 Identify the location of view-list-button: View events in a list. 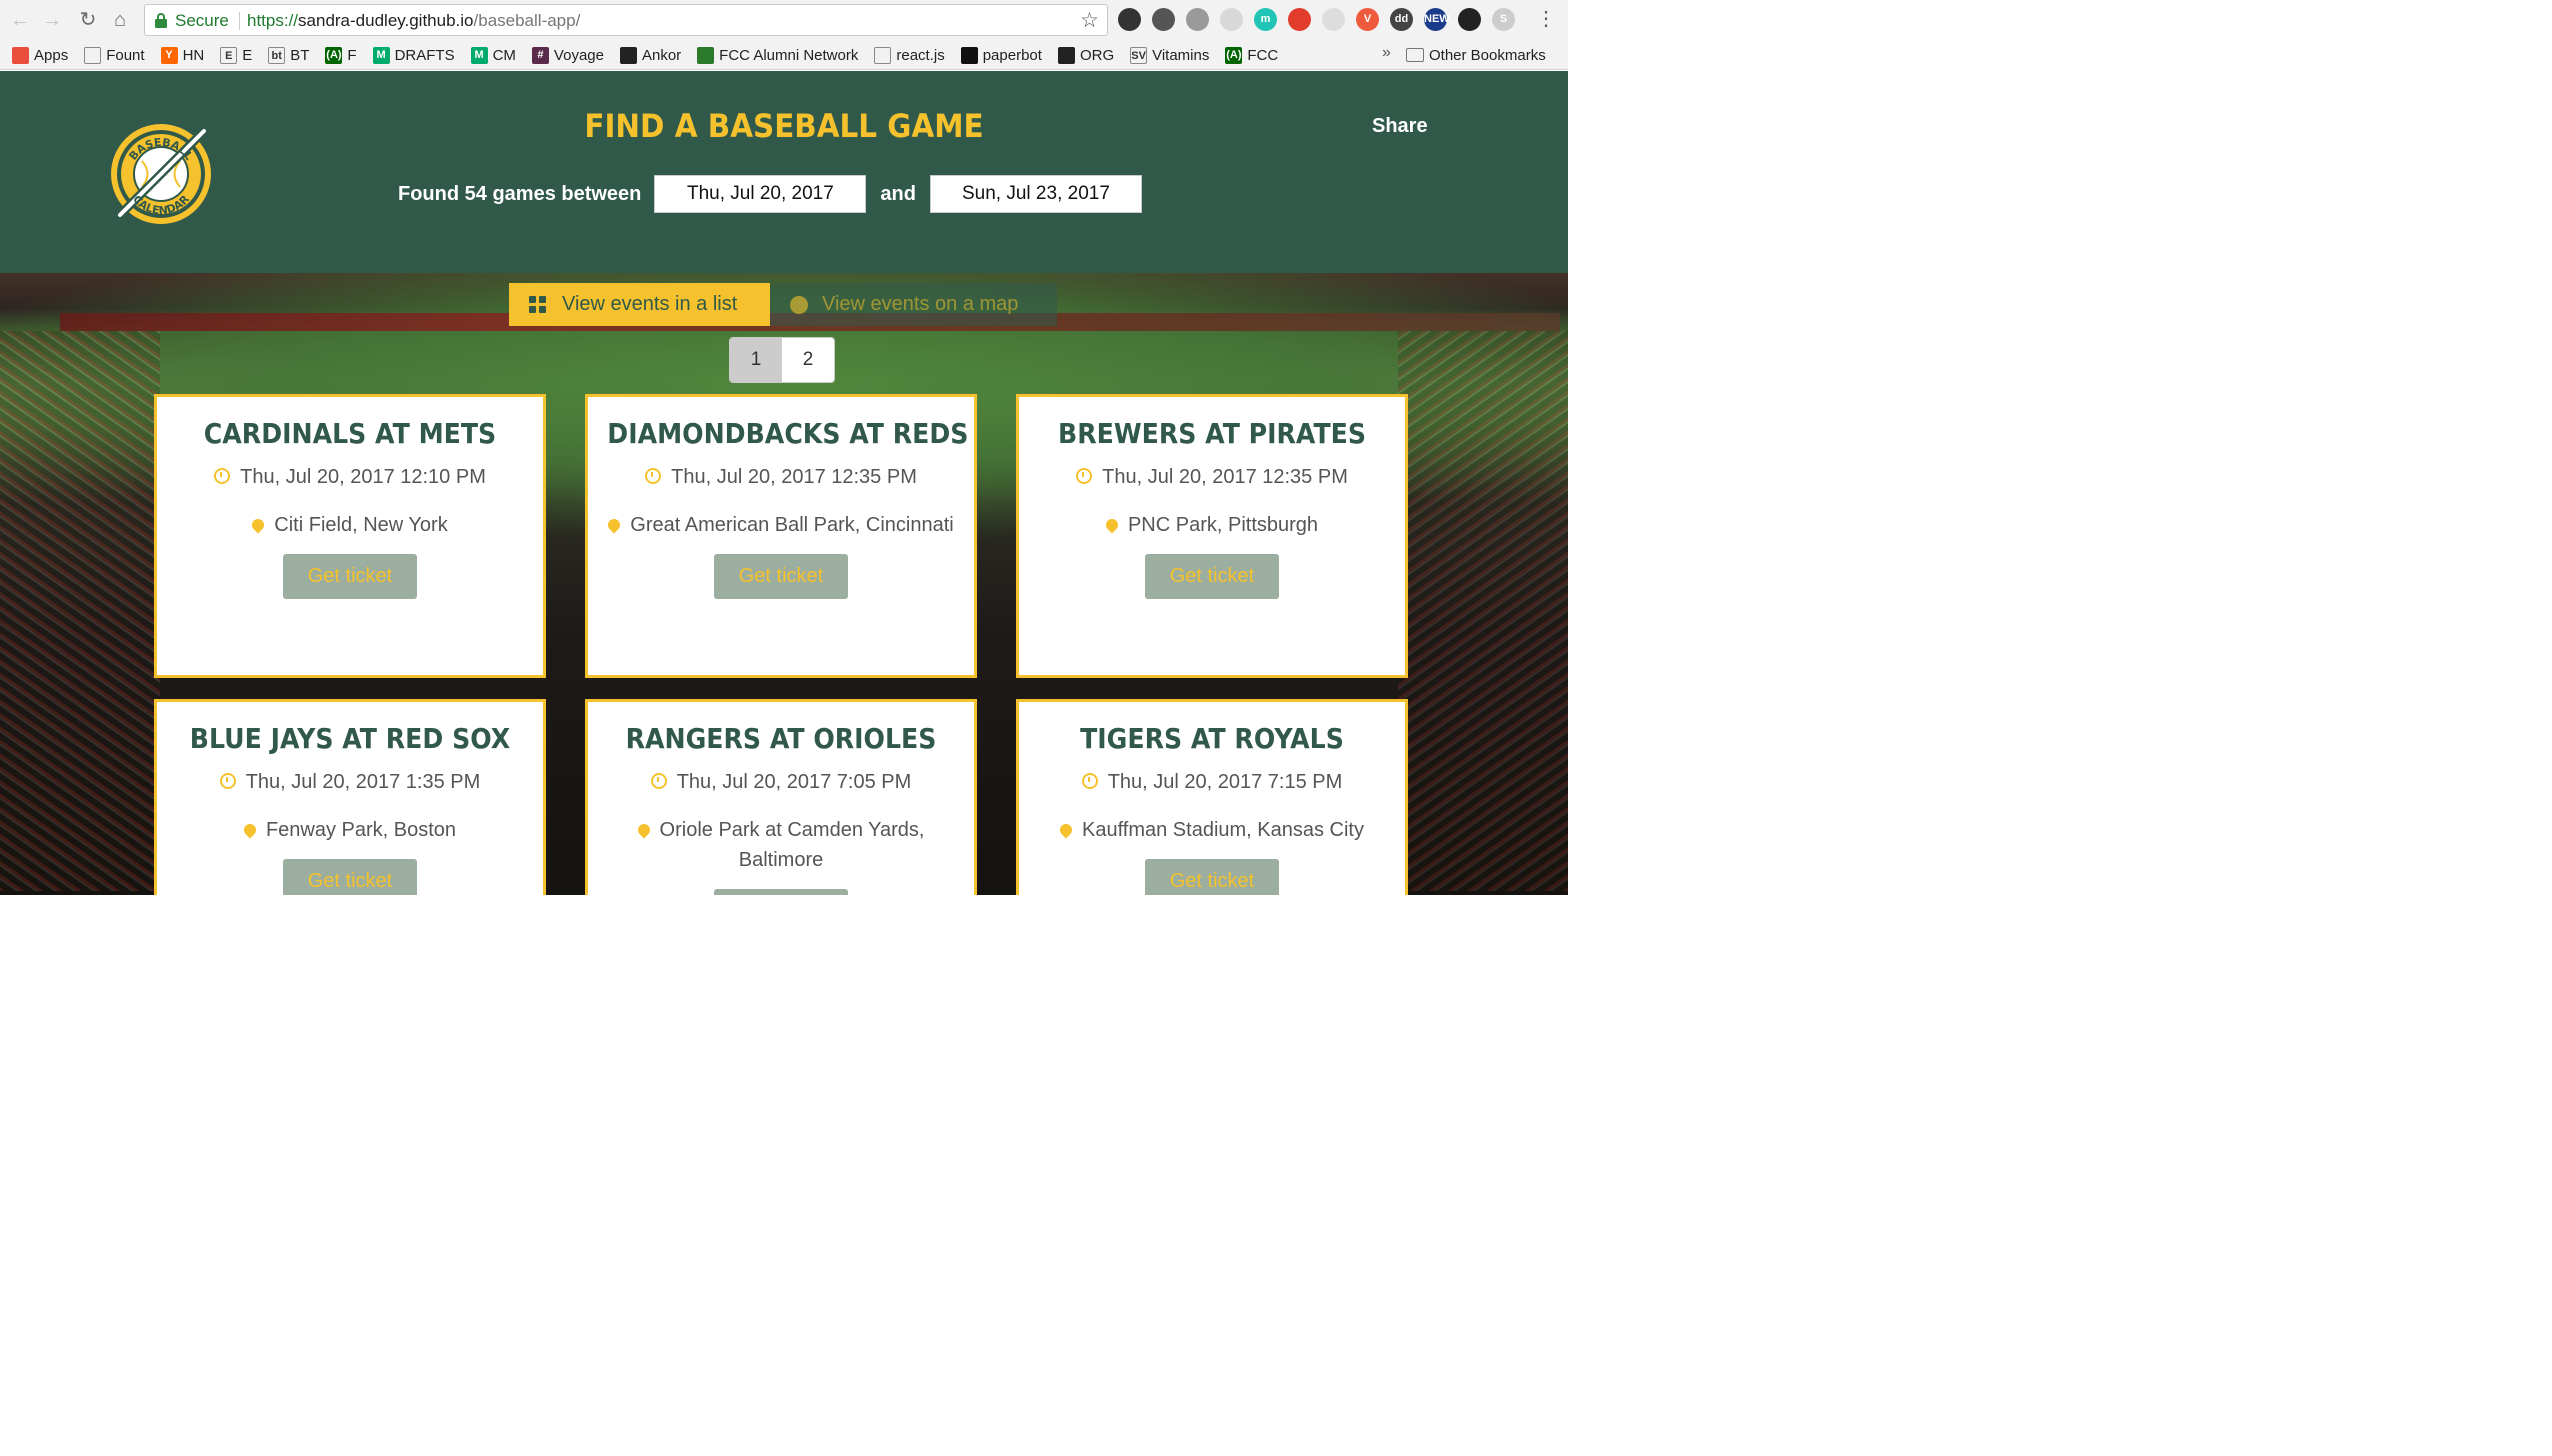
(639, 304).